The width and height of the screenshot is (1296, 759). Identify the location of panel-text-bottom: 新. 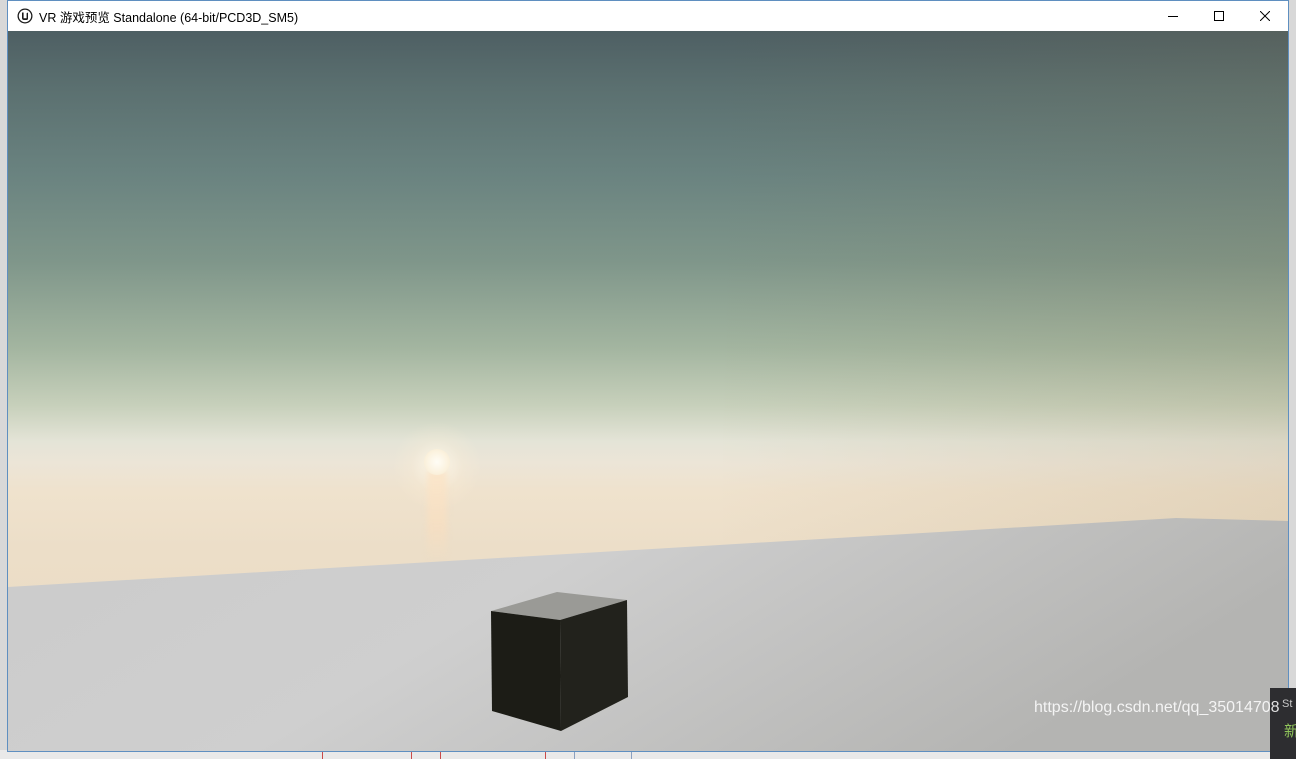
(1290, 731).